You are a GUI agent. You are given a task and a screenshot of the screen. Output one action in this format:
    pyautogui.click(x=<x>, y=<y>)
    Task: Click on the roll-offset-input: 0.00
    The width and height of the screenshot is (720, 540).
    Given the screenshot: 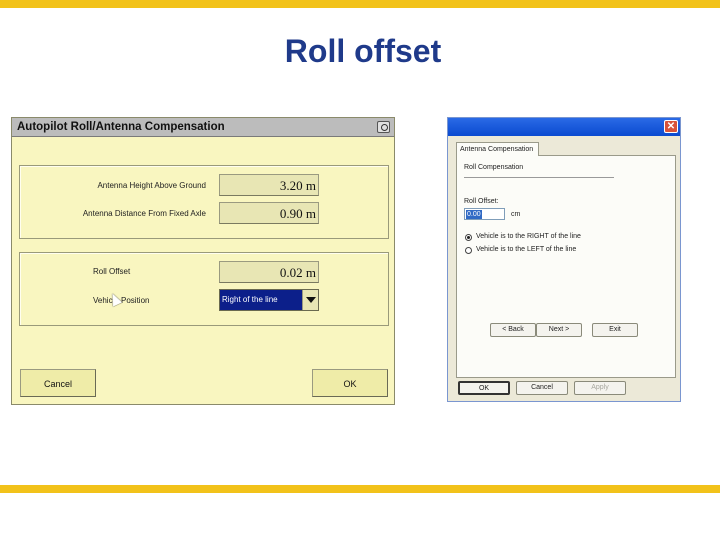 What is the action you would take?
    pyautogui.click(x=484, y=214)
    